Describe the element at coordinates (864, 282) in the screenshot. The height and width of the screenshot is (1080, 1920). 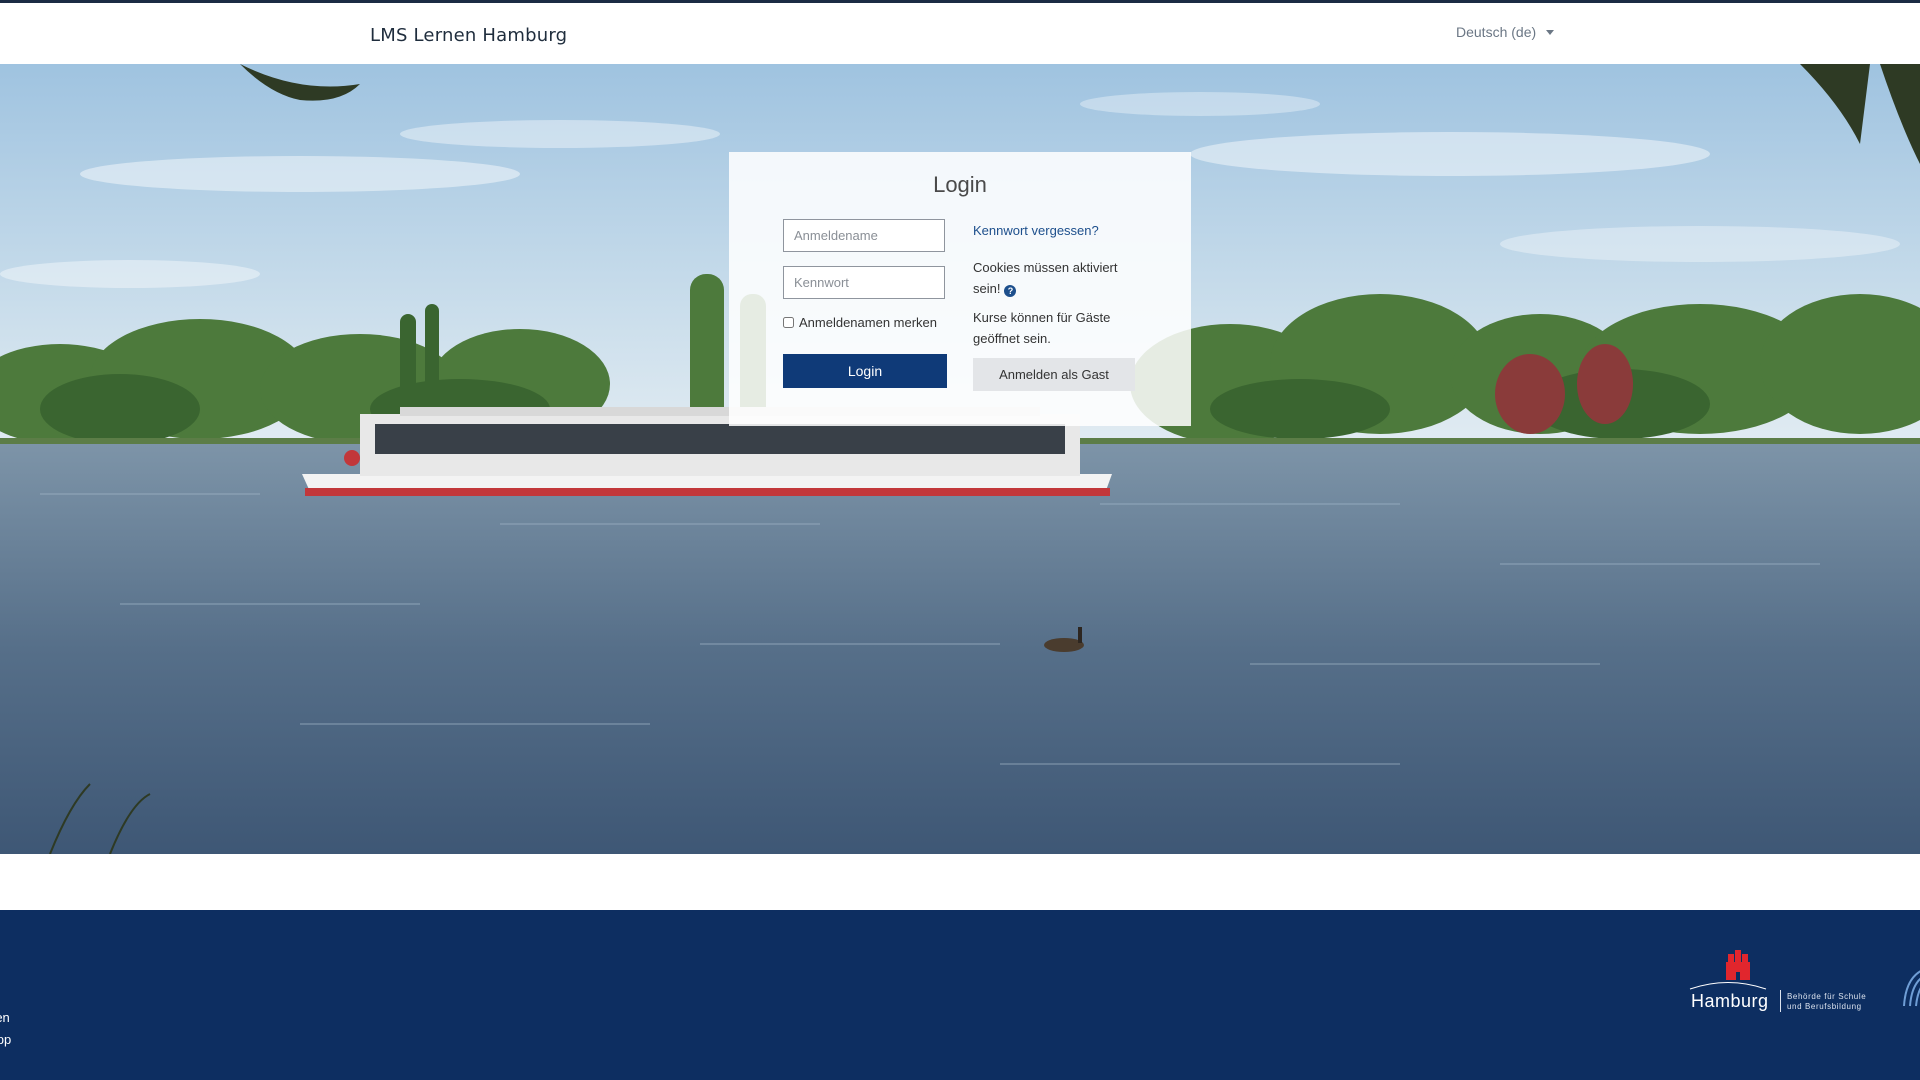
I see `password-input` at that location.